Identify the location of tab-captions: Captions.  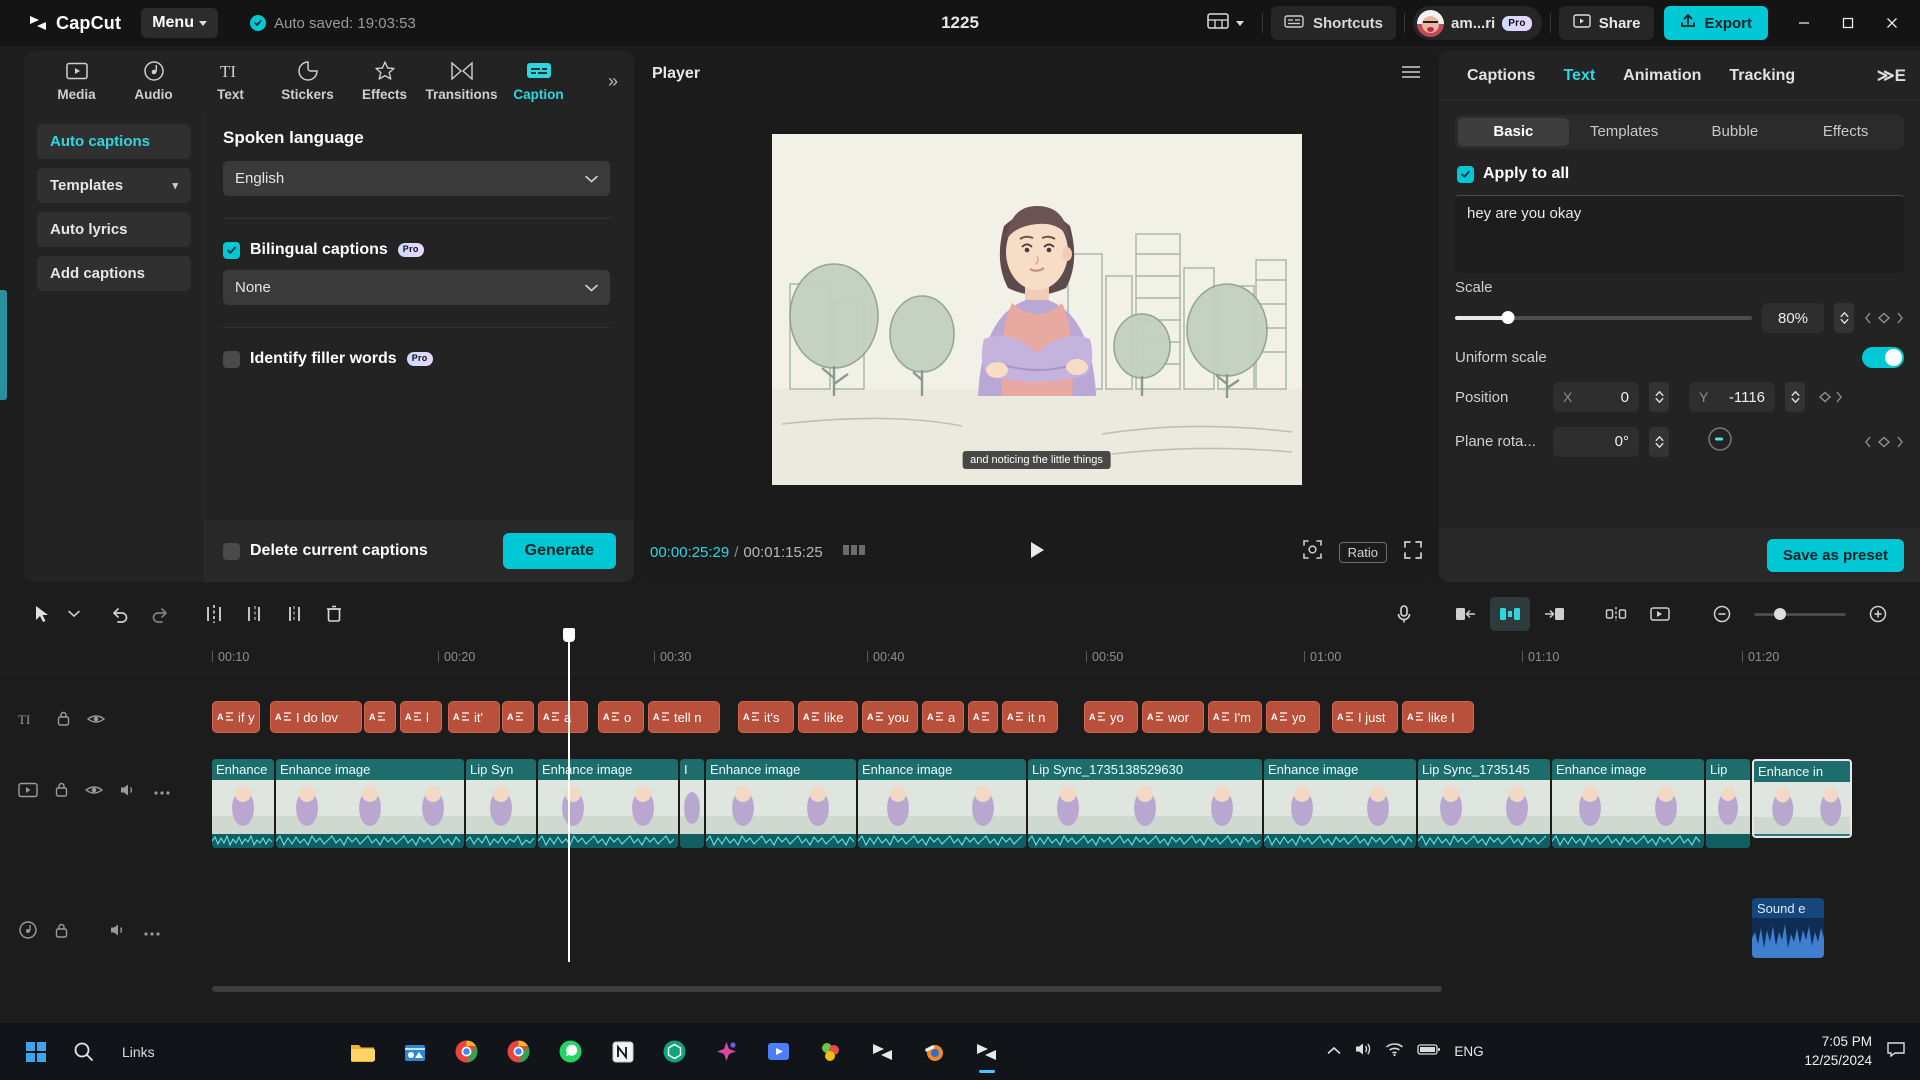
(1501, 76).